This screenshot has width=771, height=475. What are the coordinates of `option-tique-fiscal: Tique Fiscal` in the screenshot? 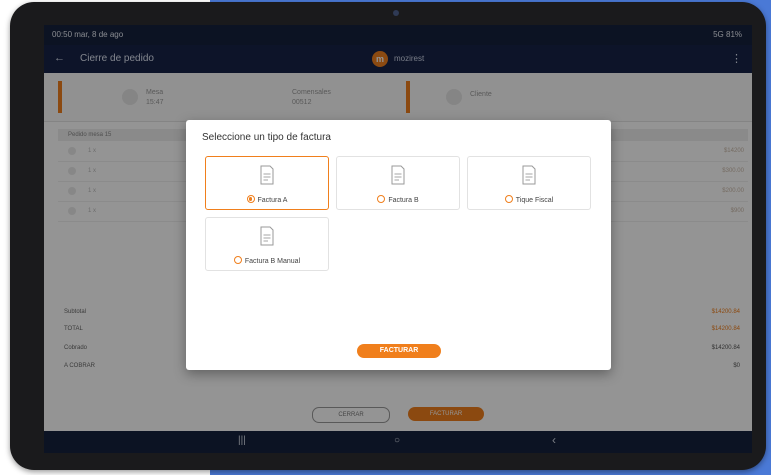 It's located at (529, 183).